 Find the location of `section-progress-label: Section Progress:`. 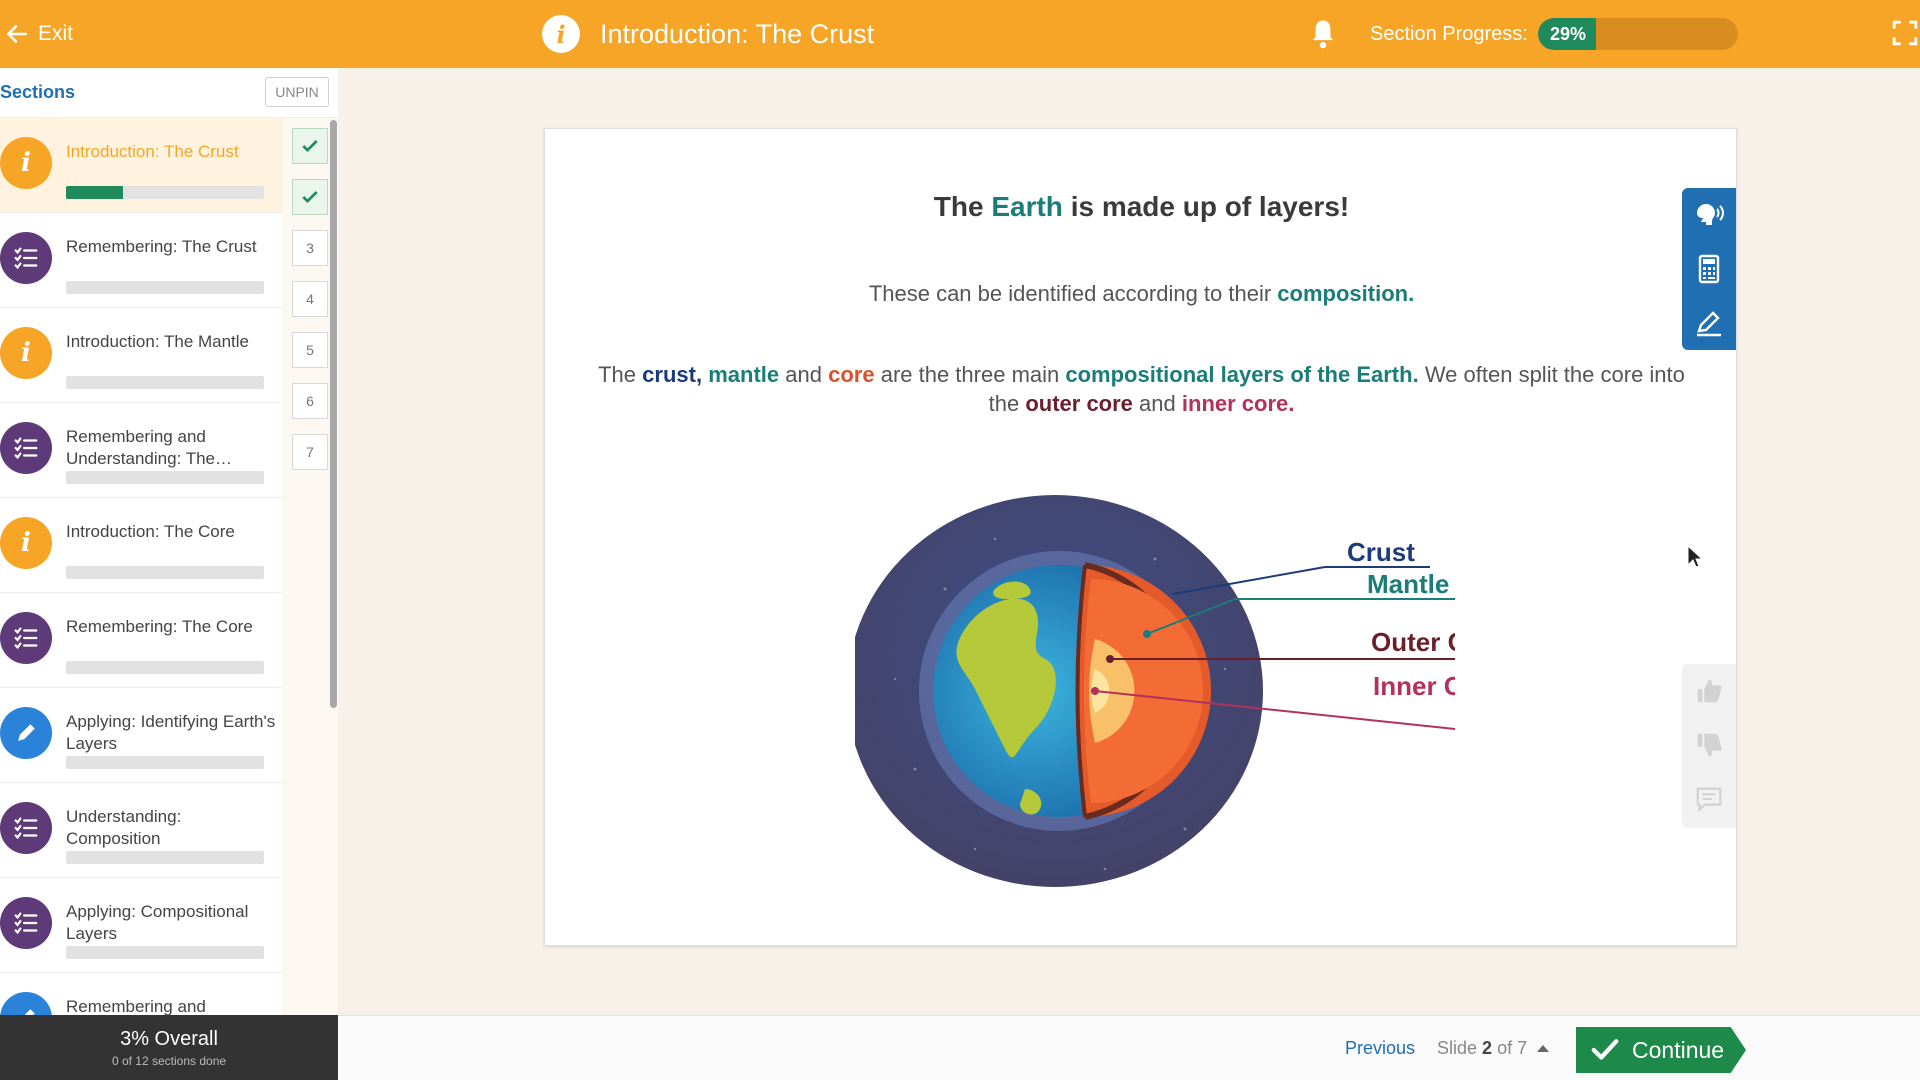

section-progress-label: Section Progress: is located at coordinates (1449, 33).